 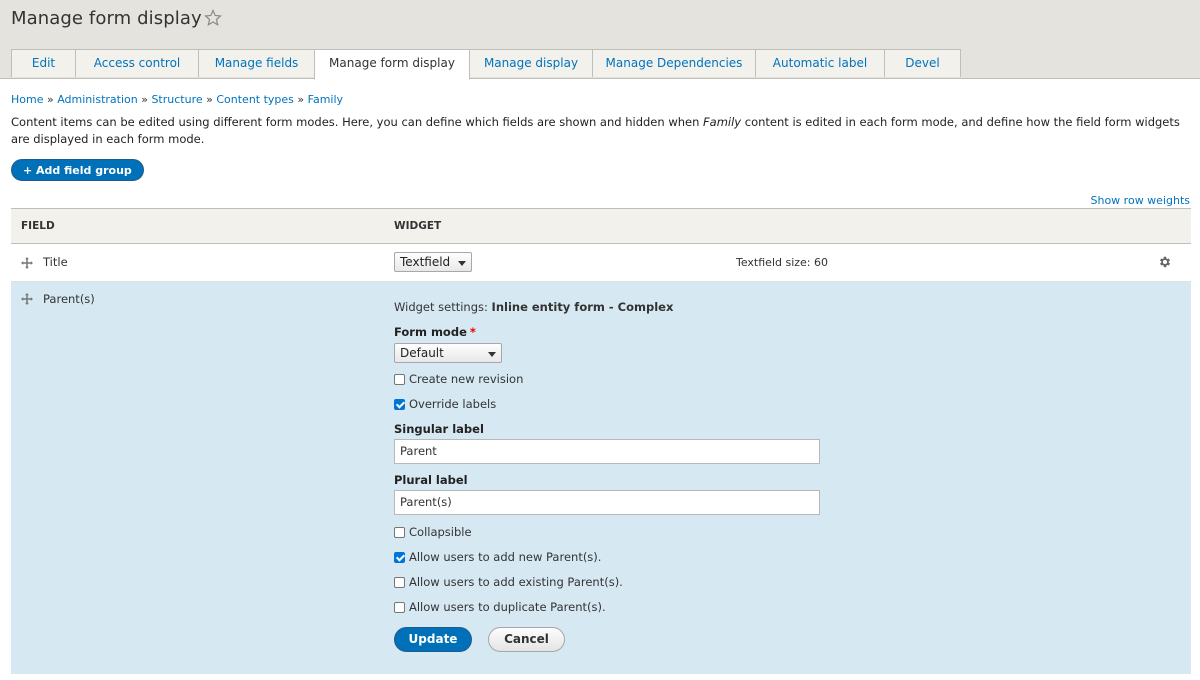 What do you see at coordinates (255, 99) in the screenshot?
I see `breadcrumb-content-types: Content types` at bounding box center [255, 99].